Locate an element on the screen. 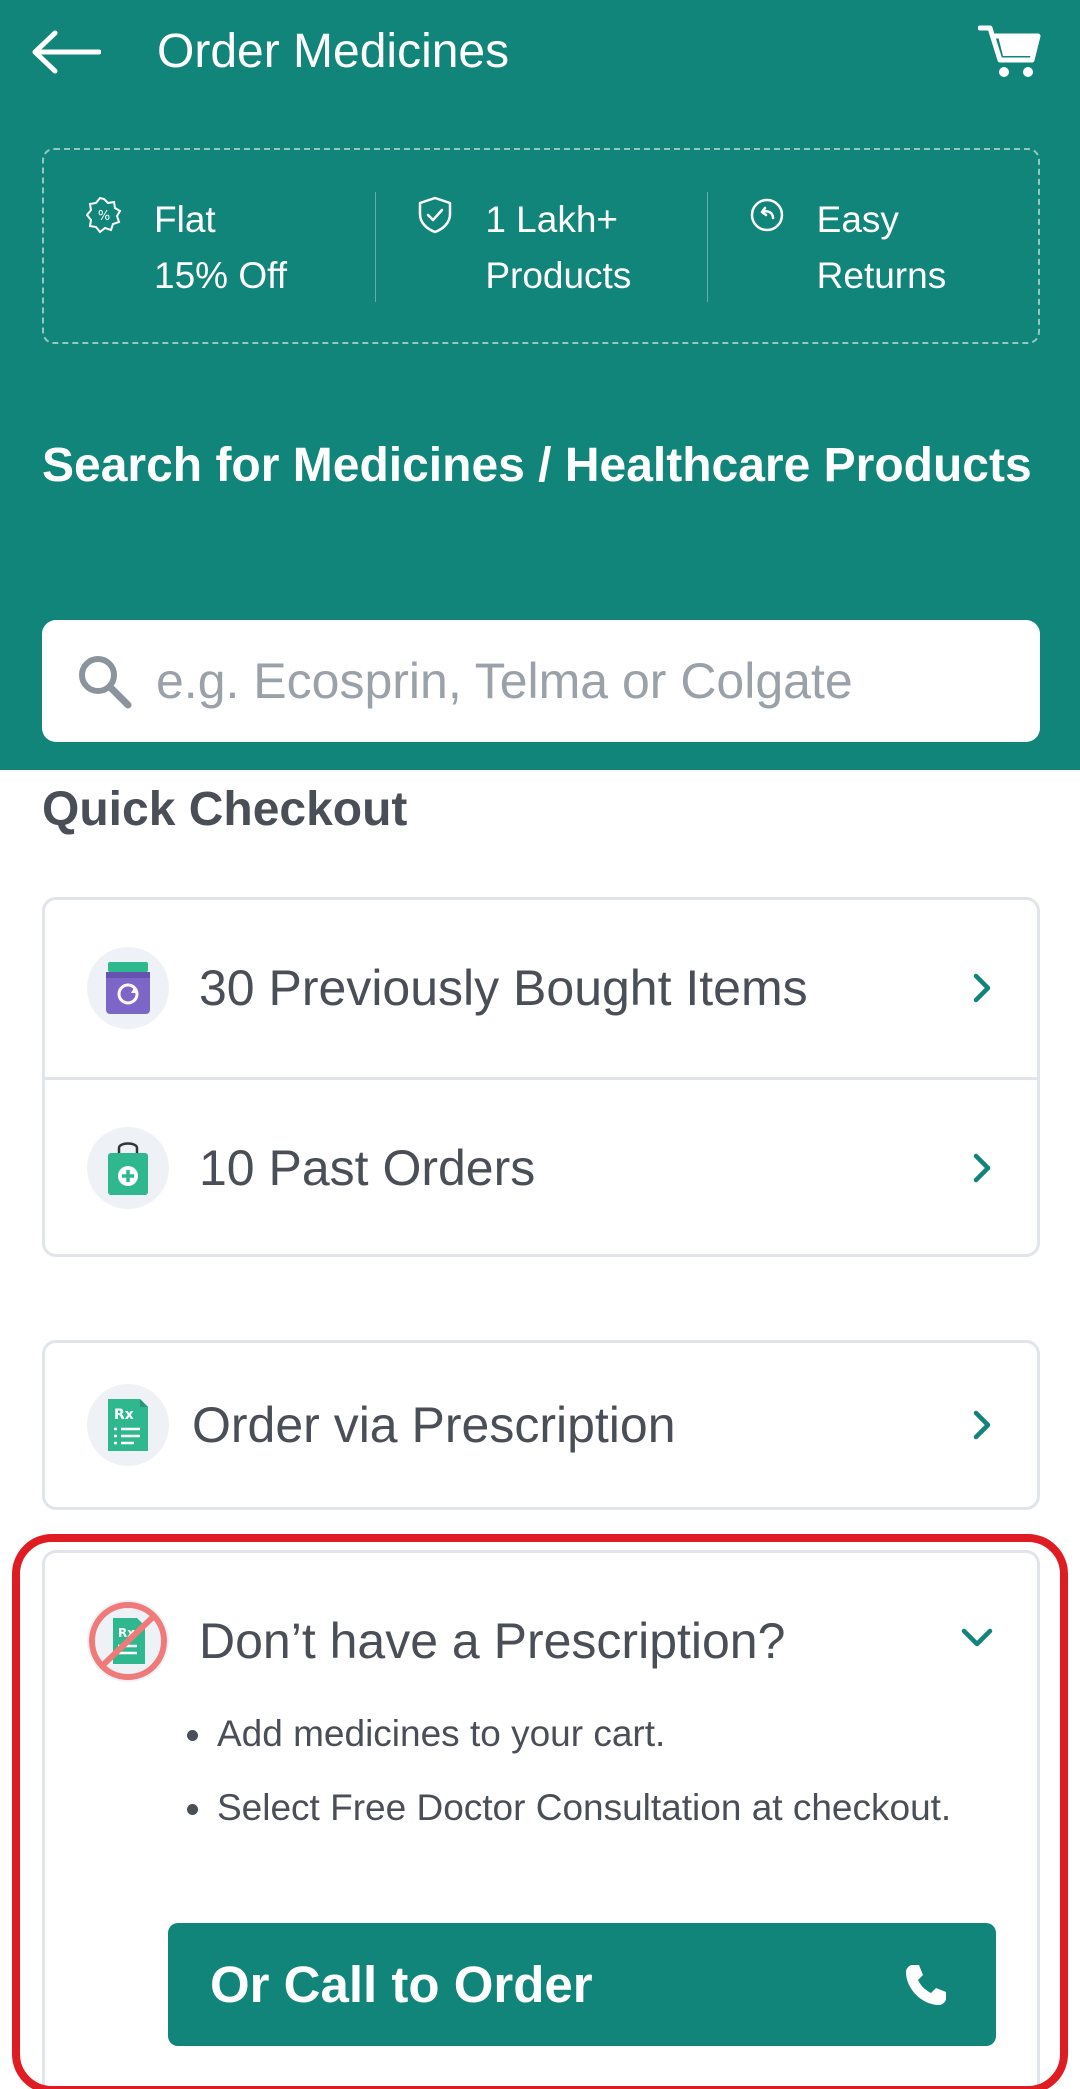 This screenshot has height=2089, width=1080. previously-bought-row: 30 Previously Bought Items is located at coordinates (541, 988).